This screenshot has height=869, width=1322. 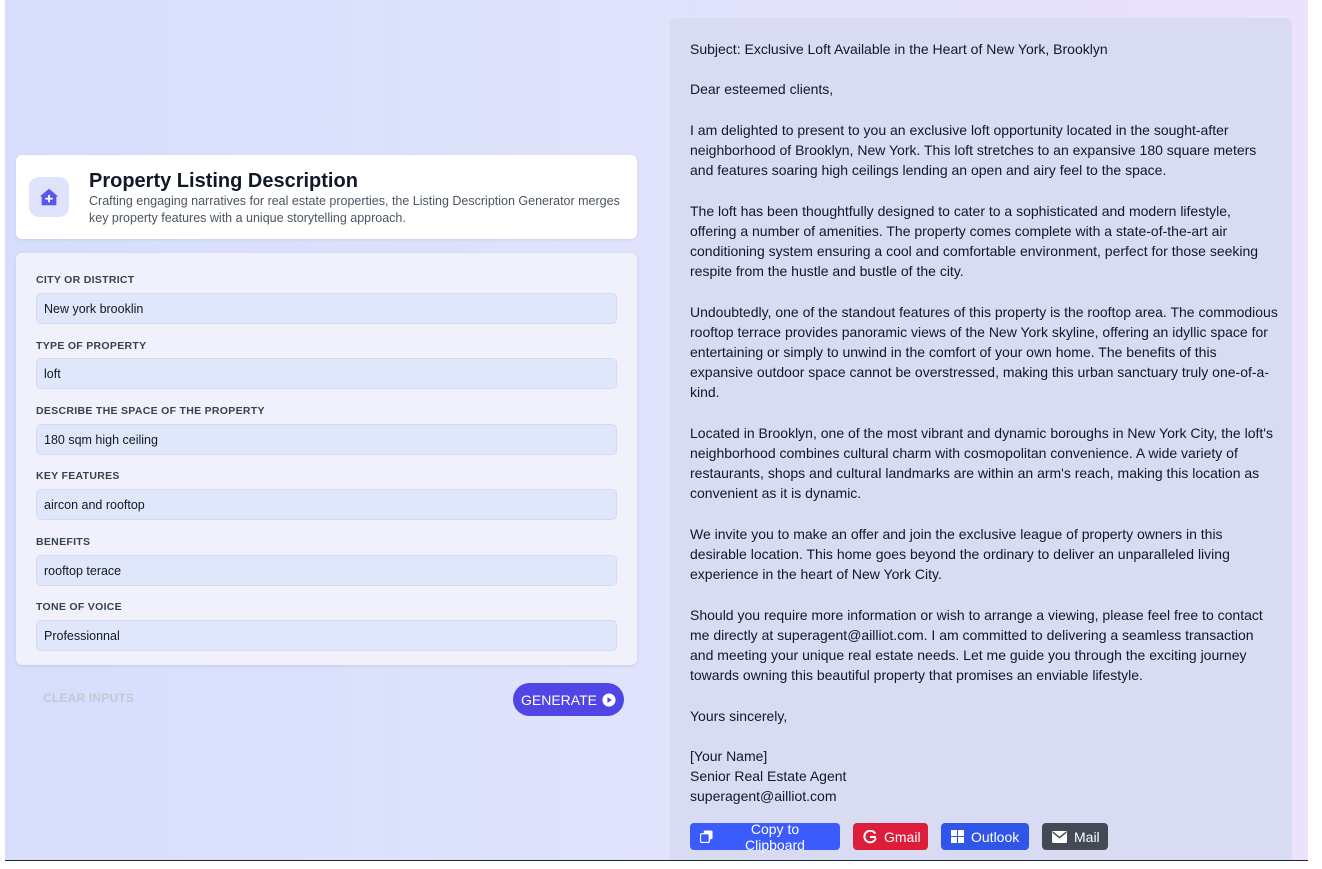 I want to click on signature-email: superagent@ailliot.com, so click(x=763, y=796).